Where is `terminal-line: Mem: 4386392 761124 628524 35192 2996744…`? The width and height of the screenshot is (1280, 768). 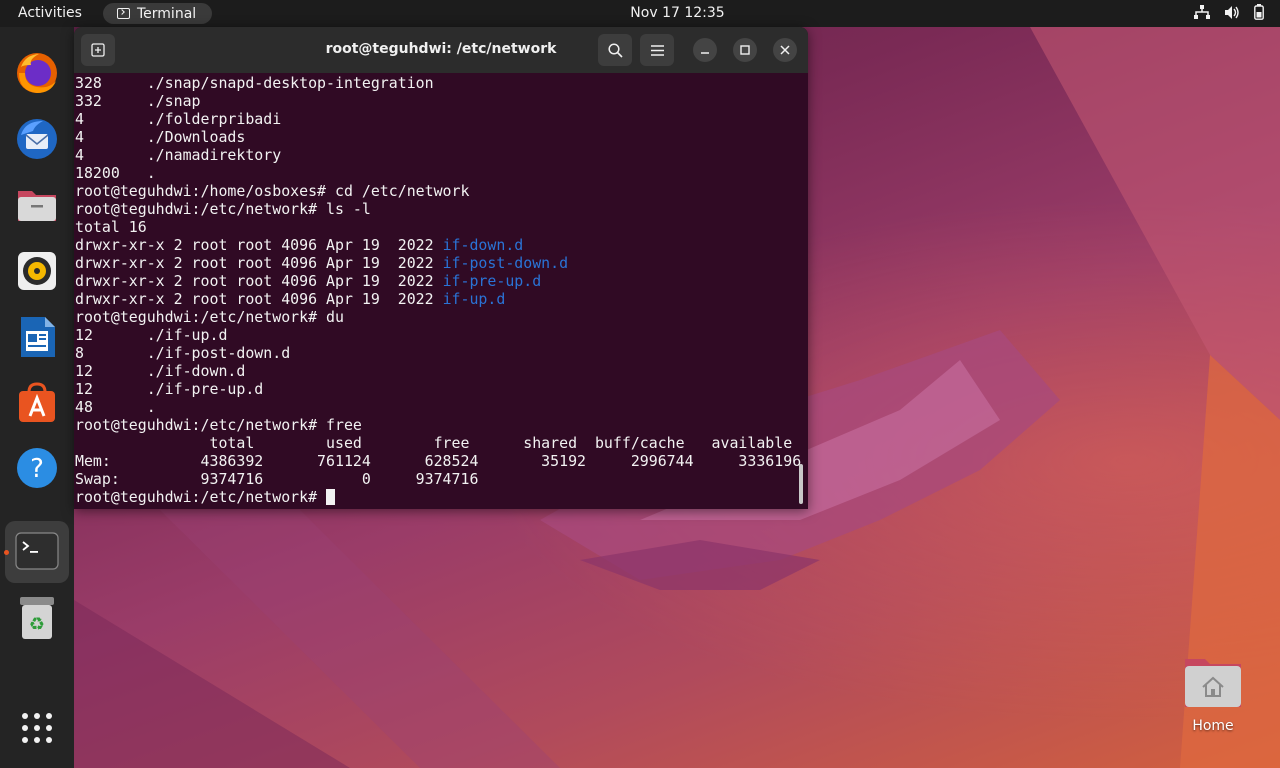
terminal-line: Mem: 4386392 761124 628524 35192 2996744… is located at coordinates (438, 461).